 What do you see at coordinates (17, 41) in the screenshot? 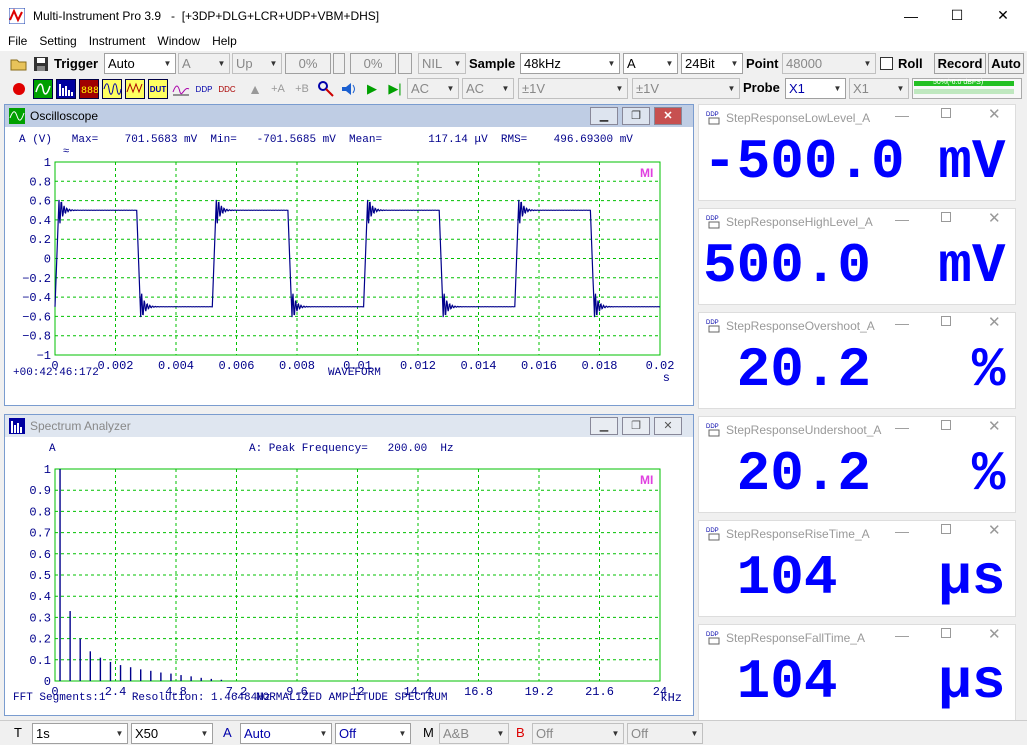
I see `menu-file: File` at bounding box center [17, 41].